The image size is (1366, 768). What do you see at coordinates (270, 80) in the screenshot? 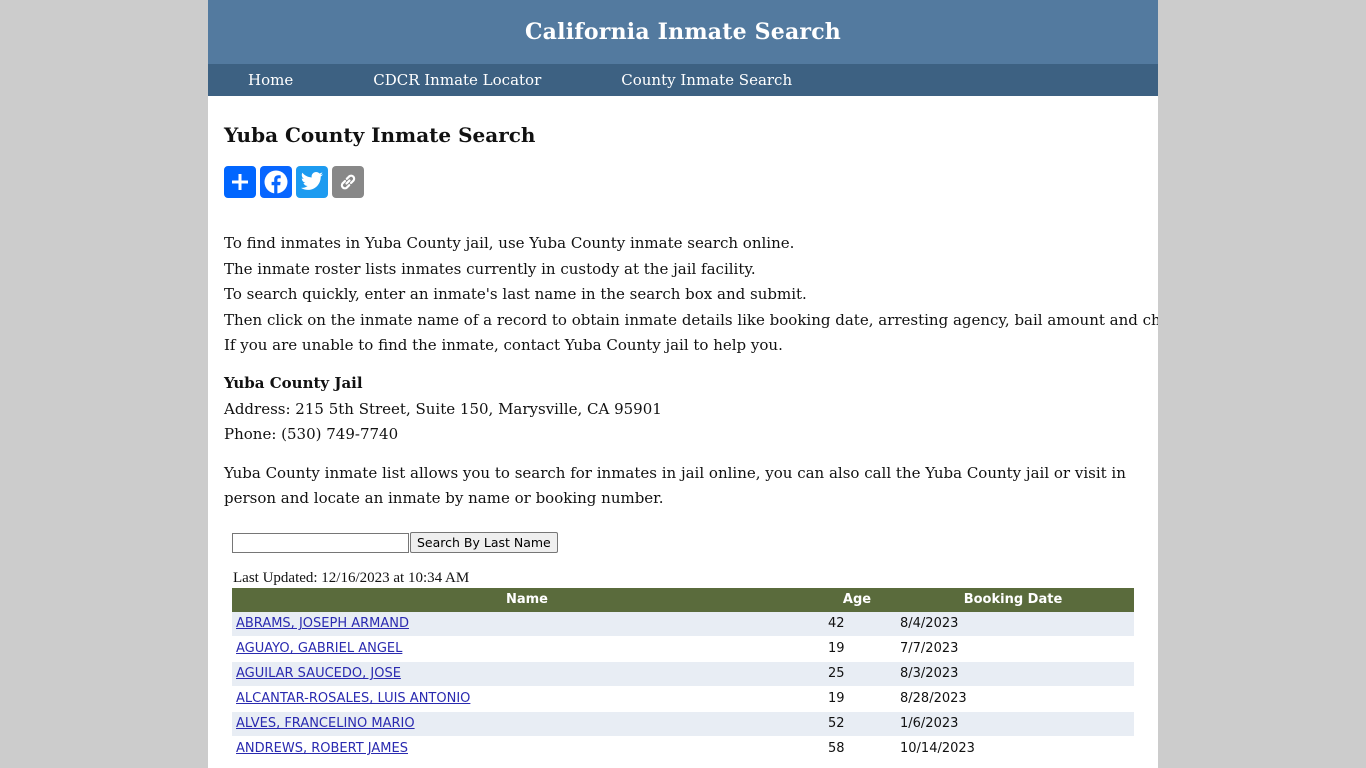
I see `nav-home: Home` at bounding box center [270, 80].